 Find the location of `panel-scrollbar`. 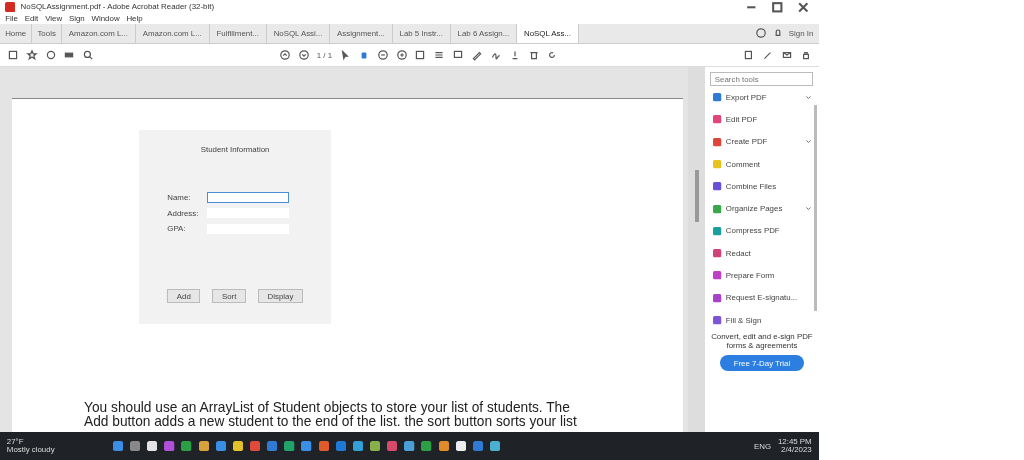

panel-scrollbar is located at coordinates (815, 207).